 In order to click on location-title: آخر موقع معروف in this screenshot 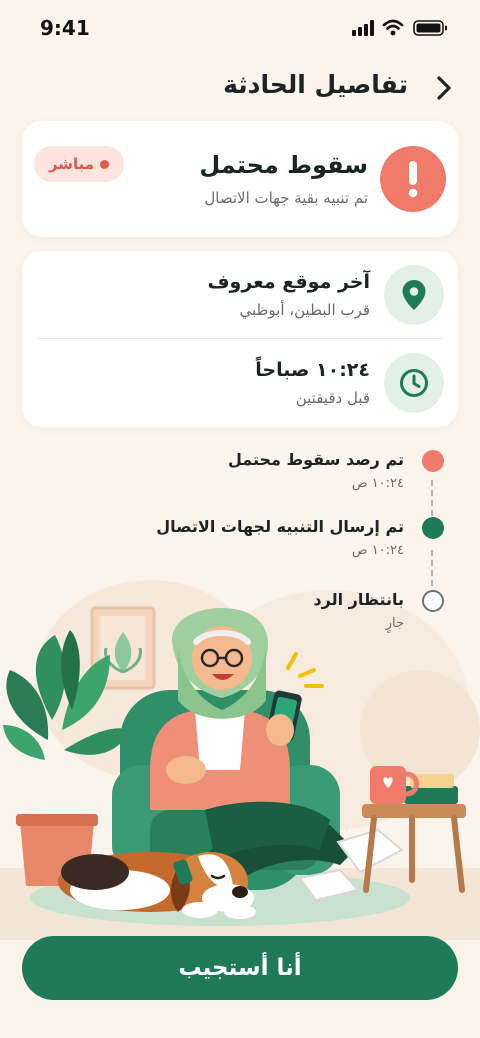, I will do `click(288, 282)`.